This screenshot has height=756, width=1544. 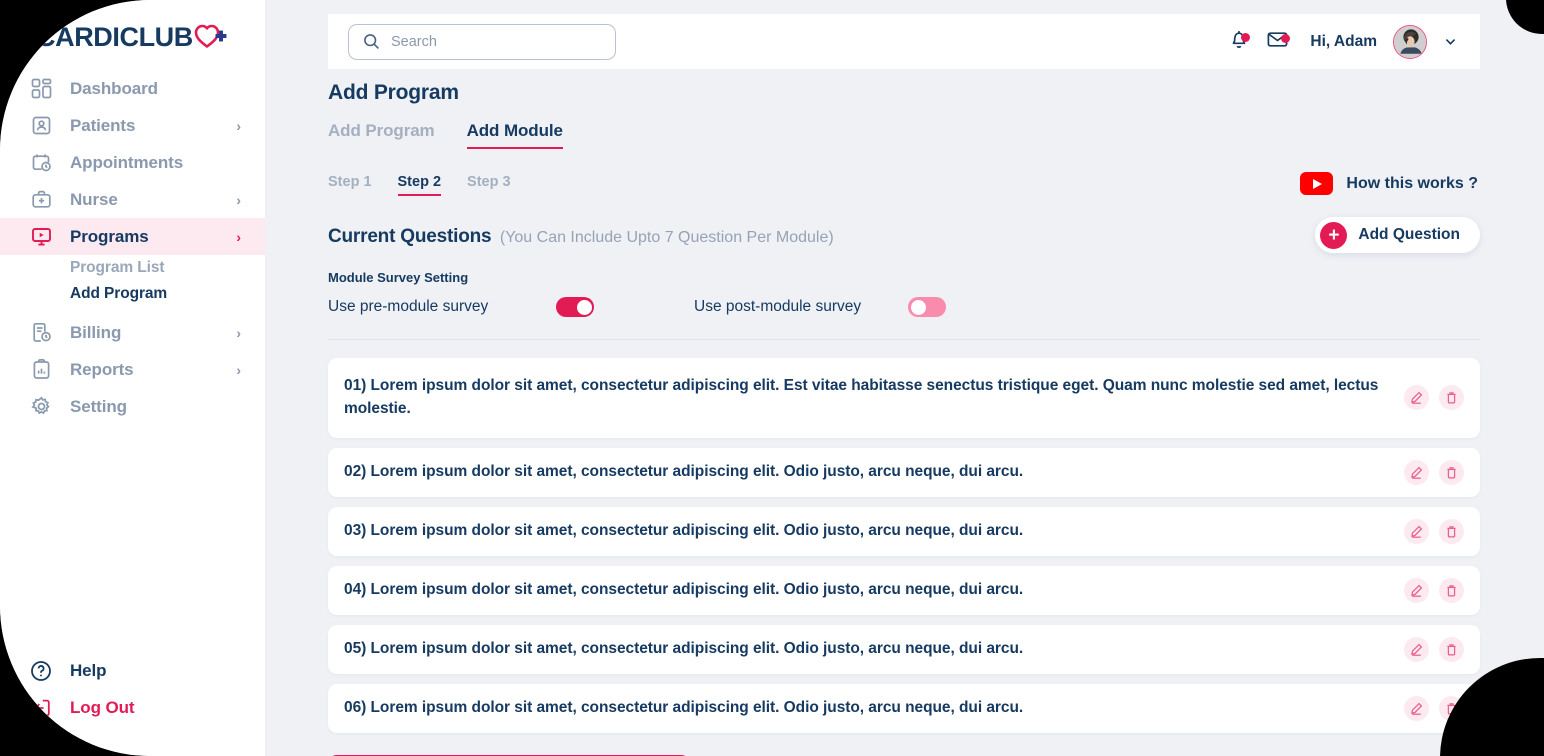 I want to click on sidebar-item-billing: Billing ›, so click(x=132, y=332).